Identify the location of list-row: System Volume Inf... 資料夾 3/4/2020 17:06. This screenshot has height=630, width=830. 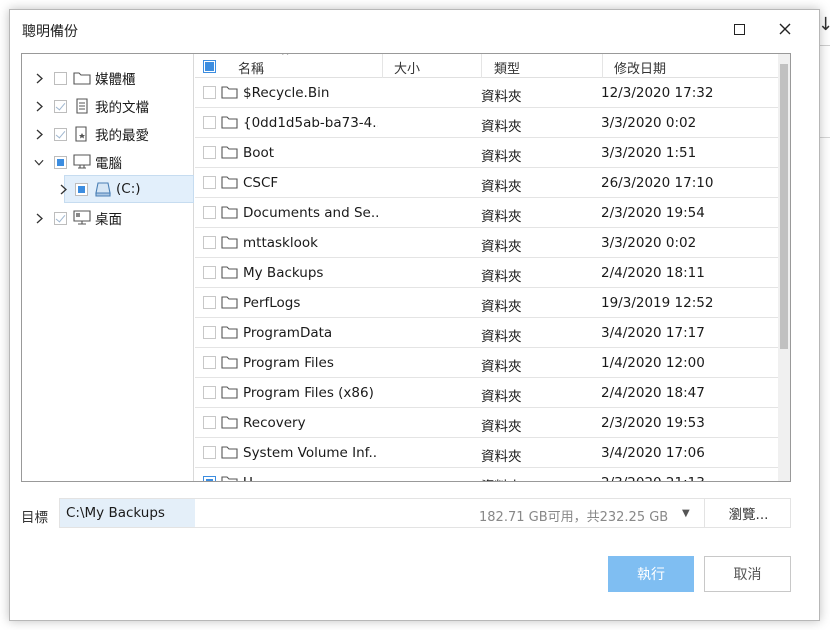
(486, 453).